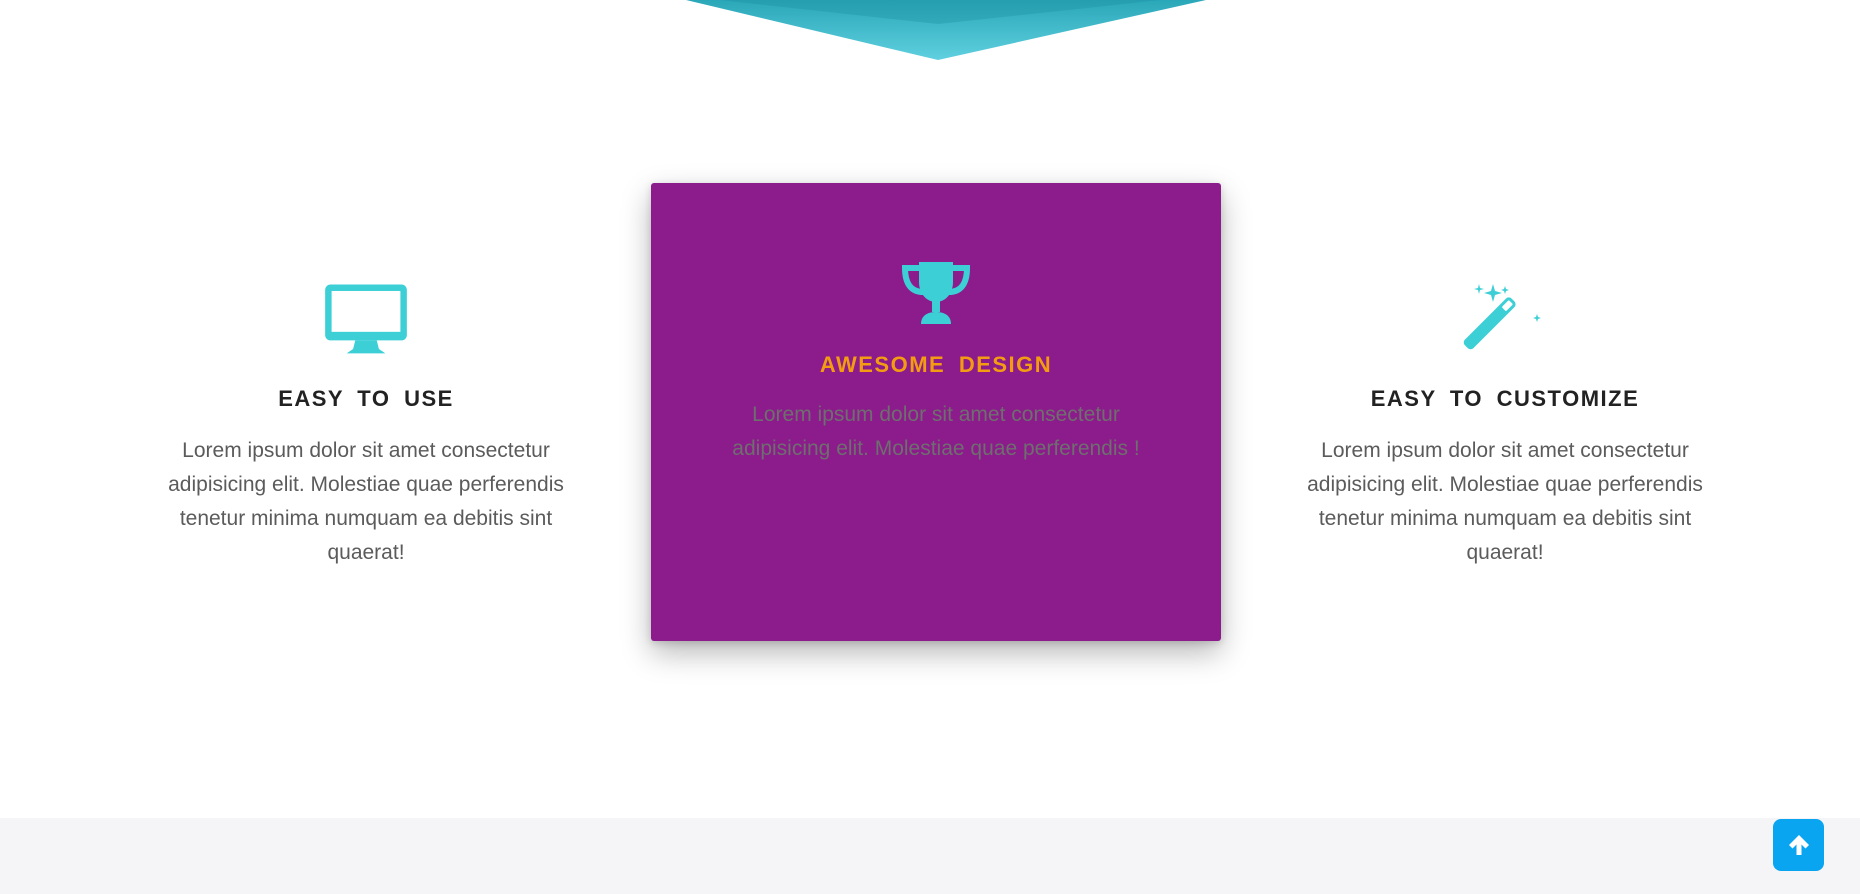 The width and height of the screenshot is (1860, 894). I want to click on desktop-monitor-icon, so click(366, 319).